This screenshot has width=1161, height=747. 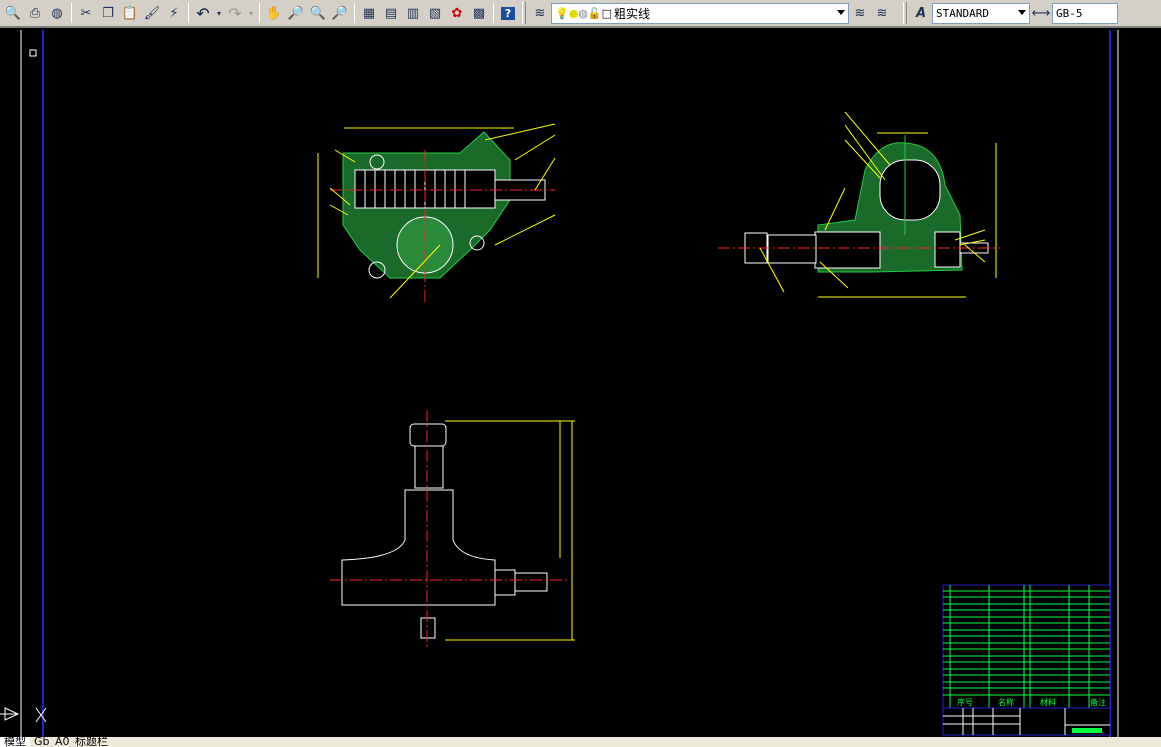 I want to click on title-block-frame, so click(x=1026, y=660).